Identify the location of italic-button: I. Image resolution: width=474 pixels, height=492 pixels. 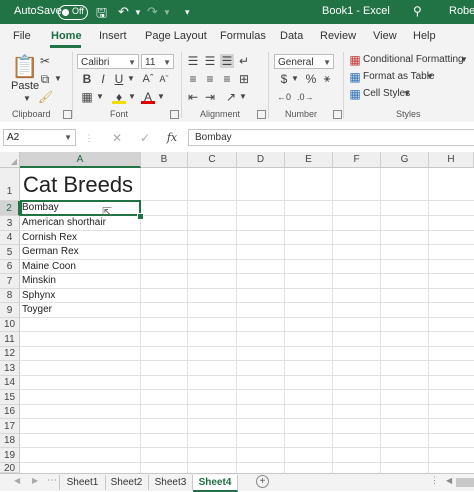
(103, 79).